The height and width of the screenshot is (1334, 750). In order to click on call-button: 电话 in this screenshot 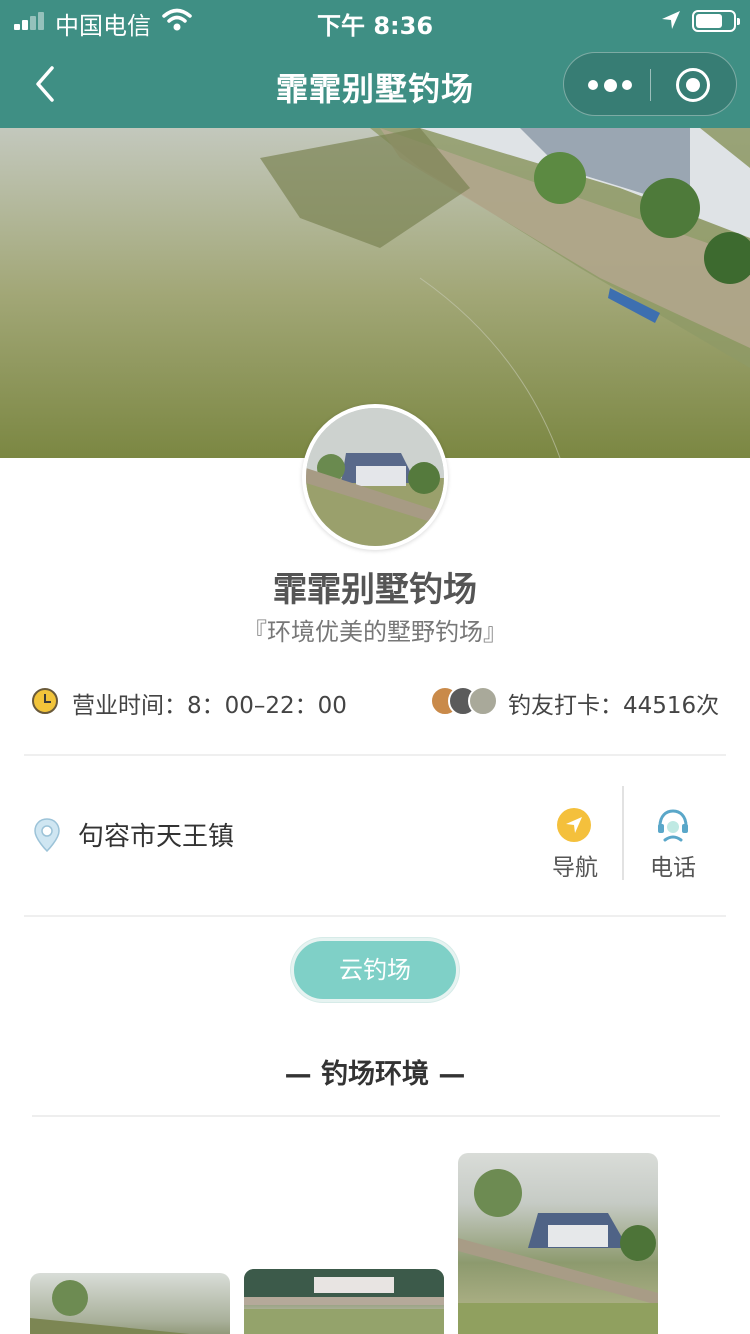, I will do `click(673, 844)`.